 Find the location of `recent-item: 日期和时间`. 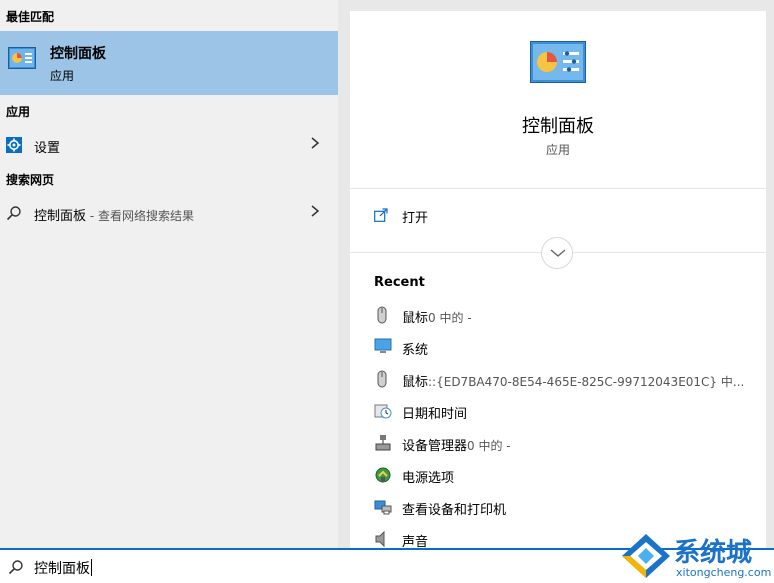

recent-item: 日期和时间 is located at coordinates (558, 413).